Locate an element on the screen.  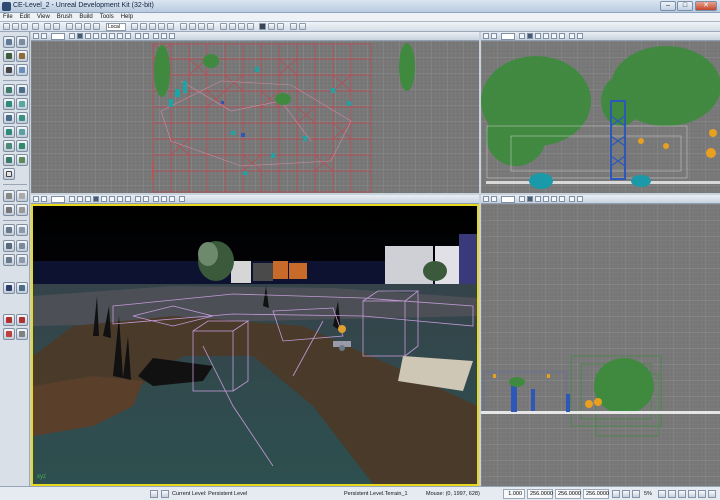
show-all-icon is located at coordinates (22, 260).